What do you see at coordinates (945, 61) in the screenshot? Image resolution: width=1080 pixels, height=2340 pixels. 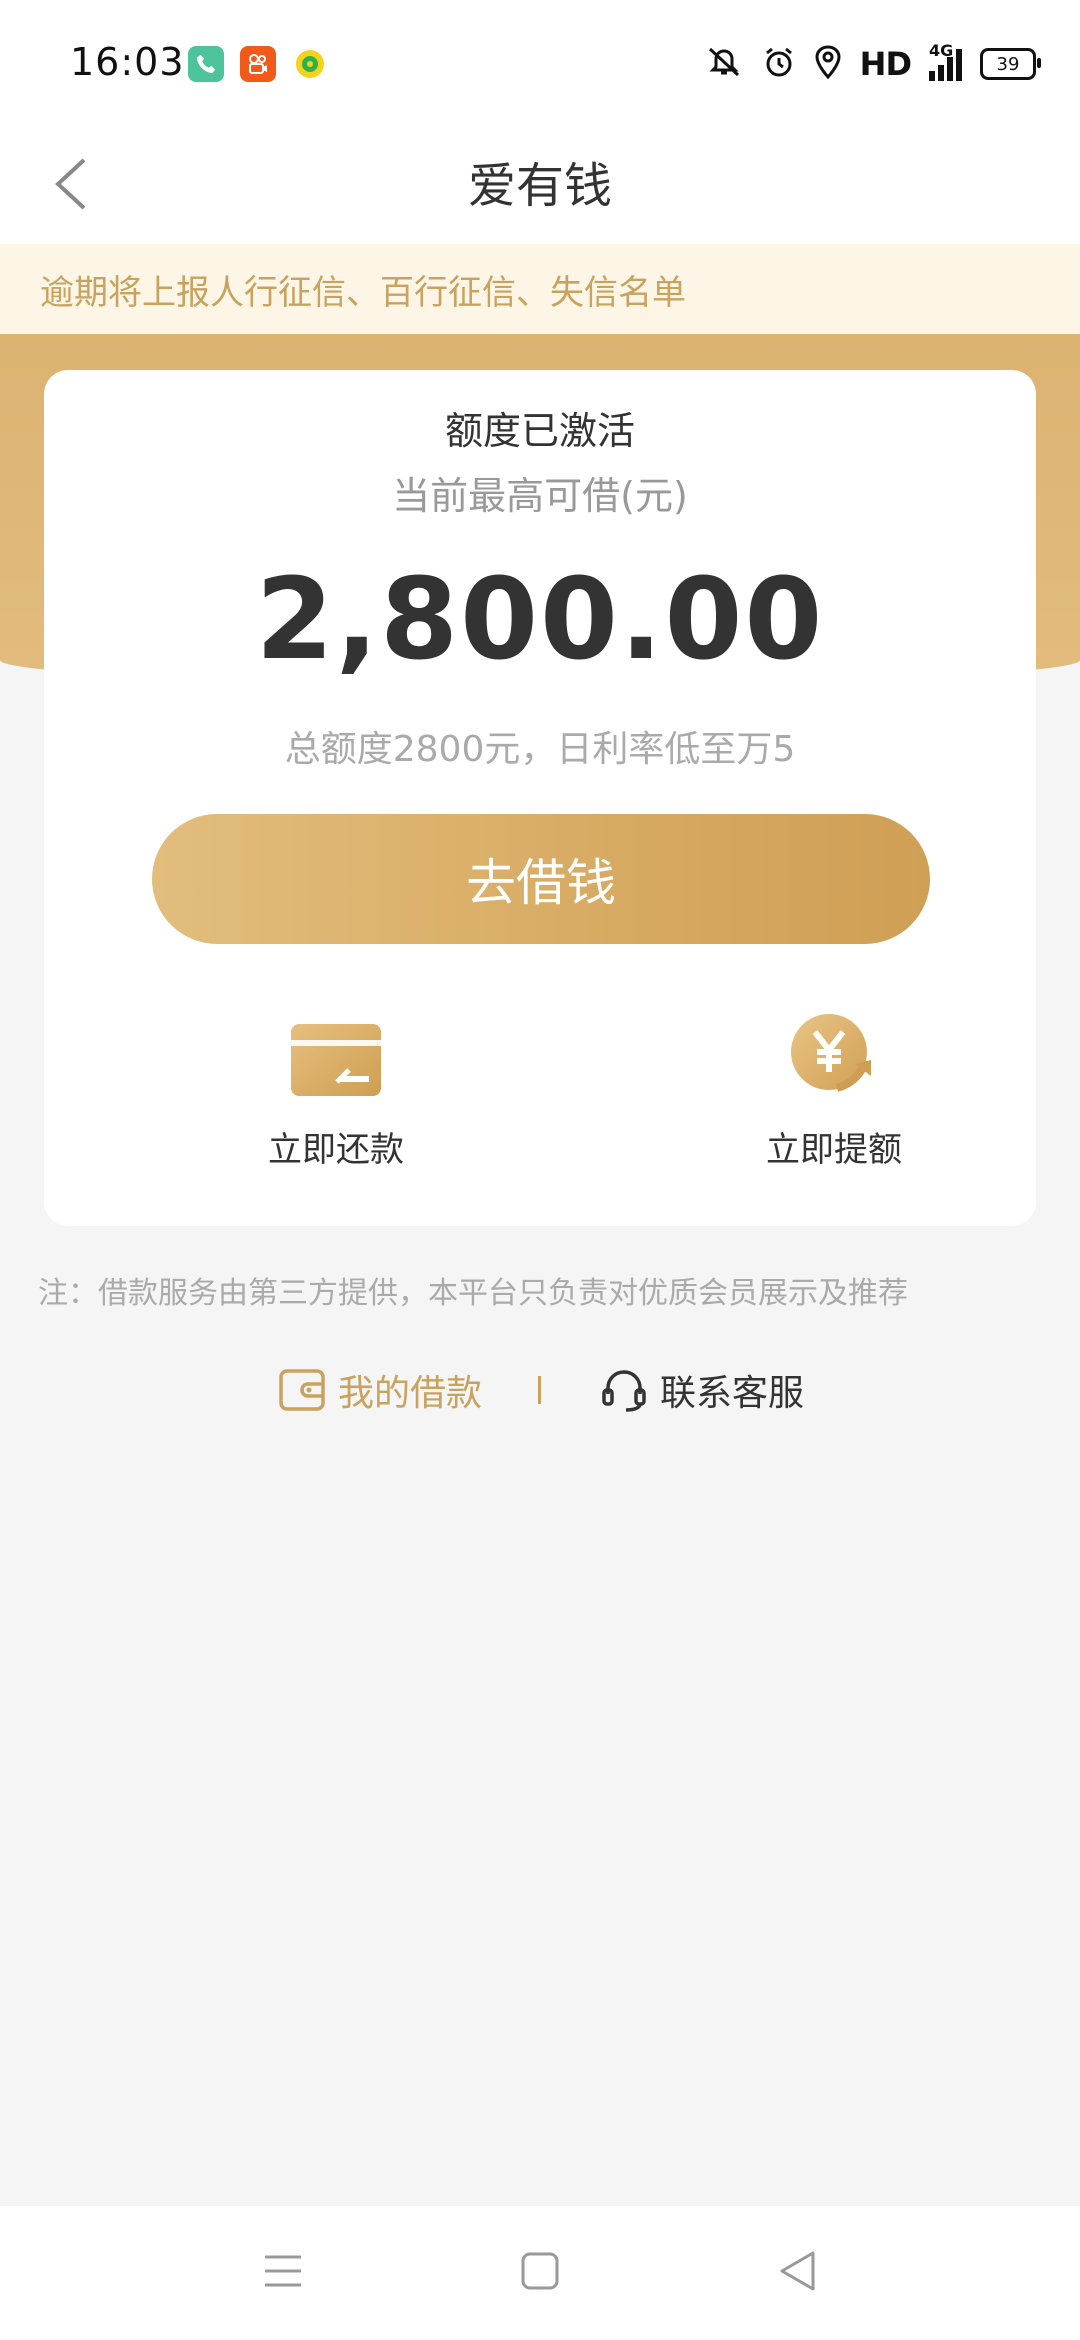 I see `signal-icon: 4G` at bounding box center [945, 61].